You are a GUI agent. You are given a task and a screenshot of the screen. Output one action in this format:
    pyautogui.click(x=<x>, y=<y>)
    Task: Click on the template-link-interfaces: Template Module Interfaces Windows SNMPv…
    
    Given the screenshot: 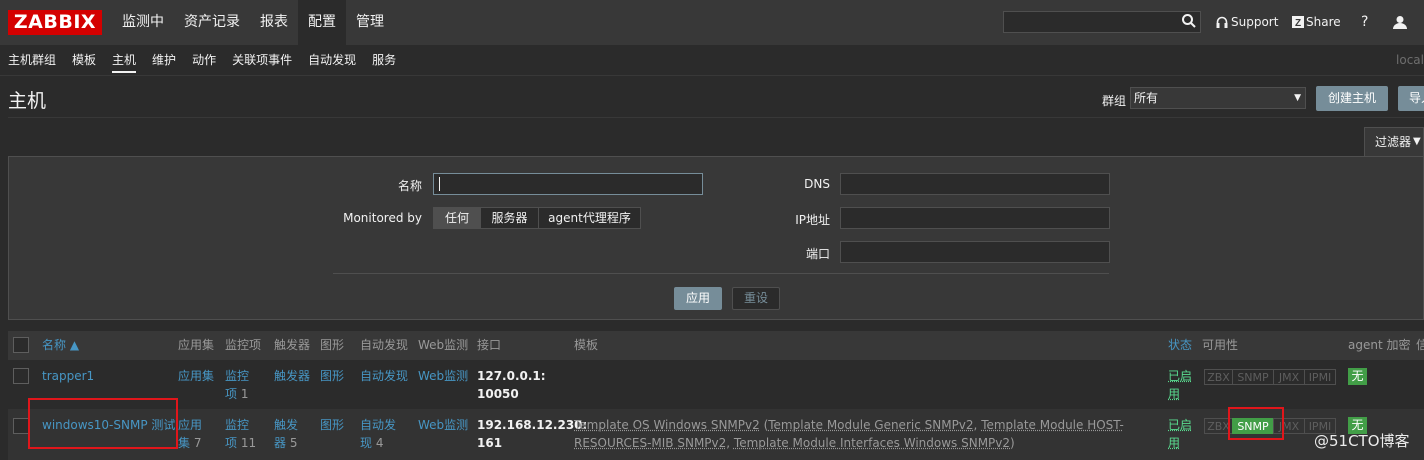 What is the action you would take?
    pyautogui.click(x=872, y=443)
    